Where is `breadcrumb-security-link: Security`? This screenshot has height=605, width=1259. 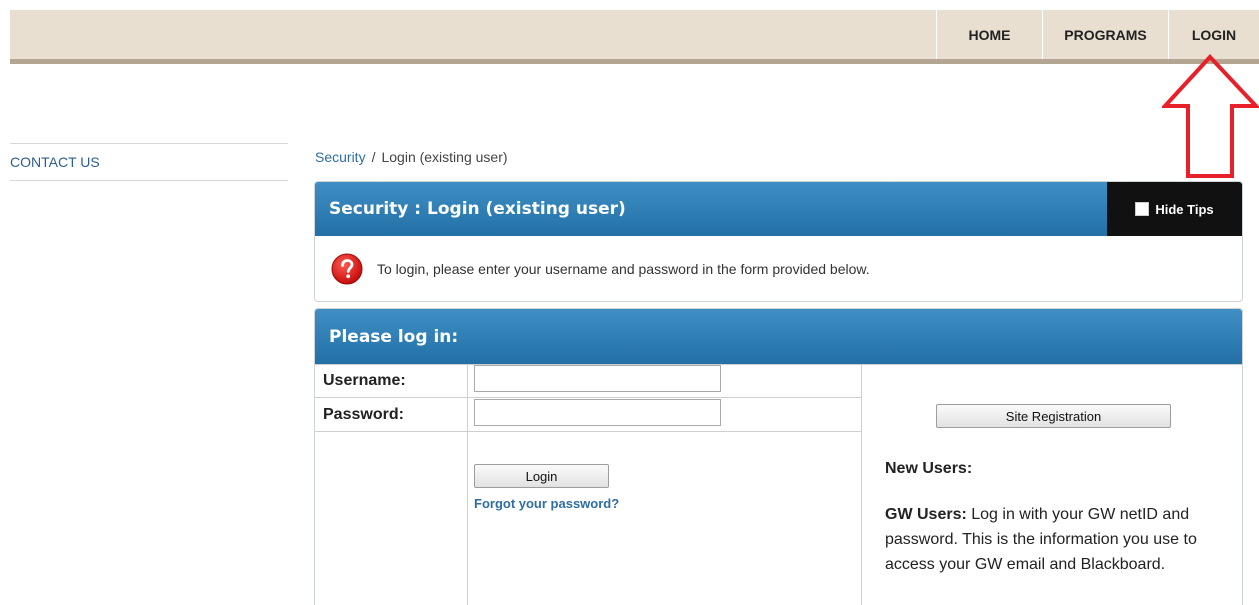
breadcrumb-security-link: Security is located at coordinates (340, 157).